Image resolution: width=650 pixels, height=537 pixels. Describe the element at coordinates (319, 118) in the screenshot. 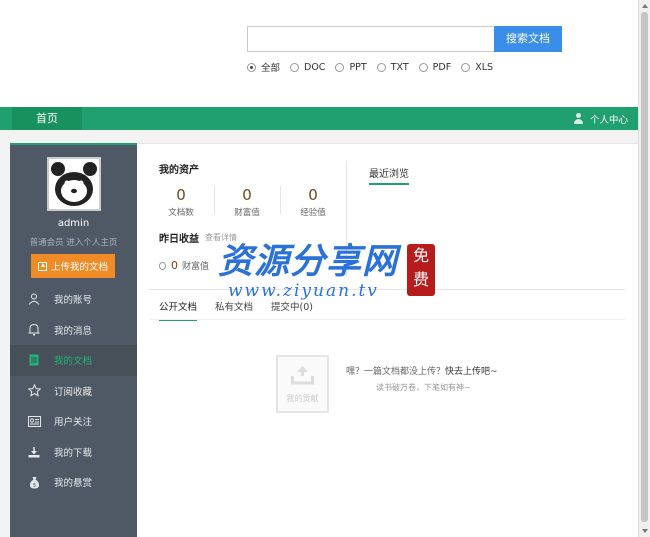

I see `main-nav: 首页 个人中心` at that location.